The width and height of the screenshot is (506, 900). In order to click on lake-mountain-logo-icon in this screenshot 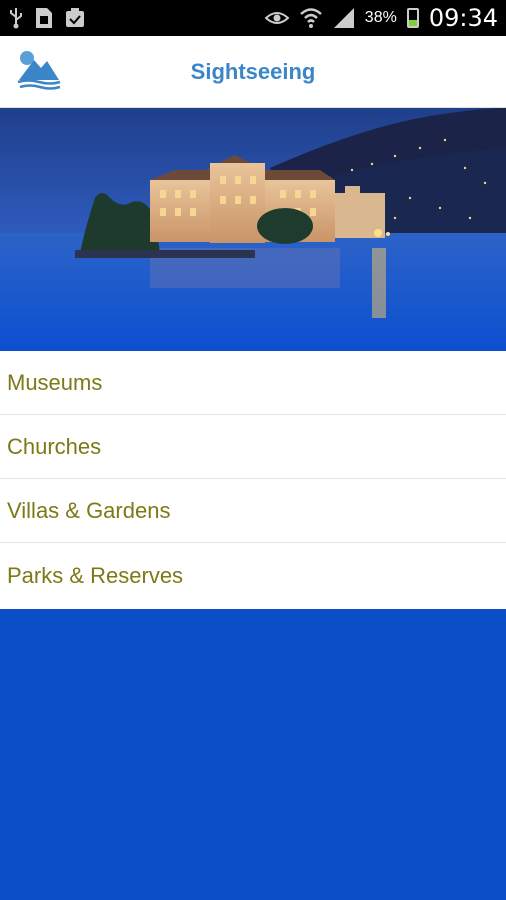, I will do `click(39, 70)`.